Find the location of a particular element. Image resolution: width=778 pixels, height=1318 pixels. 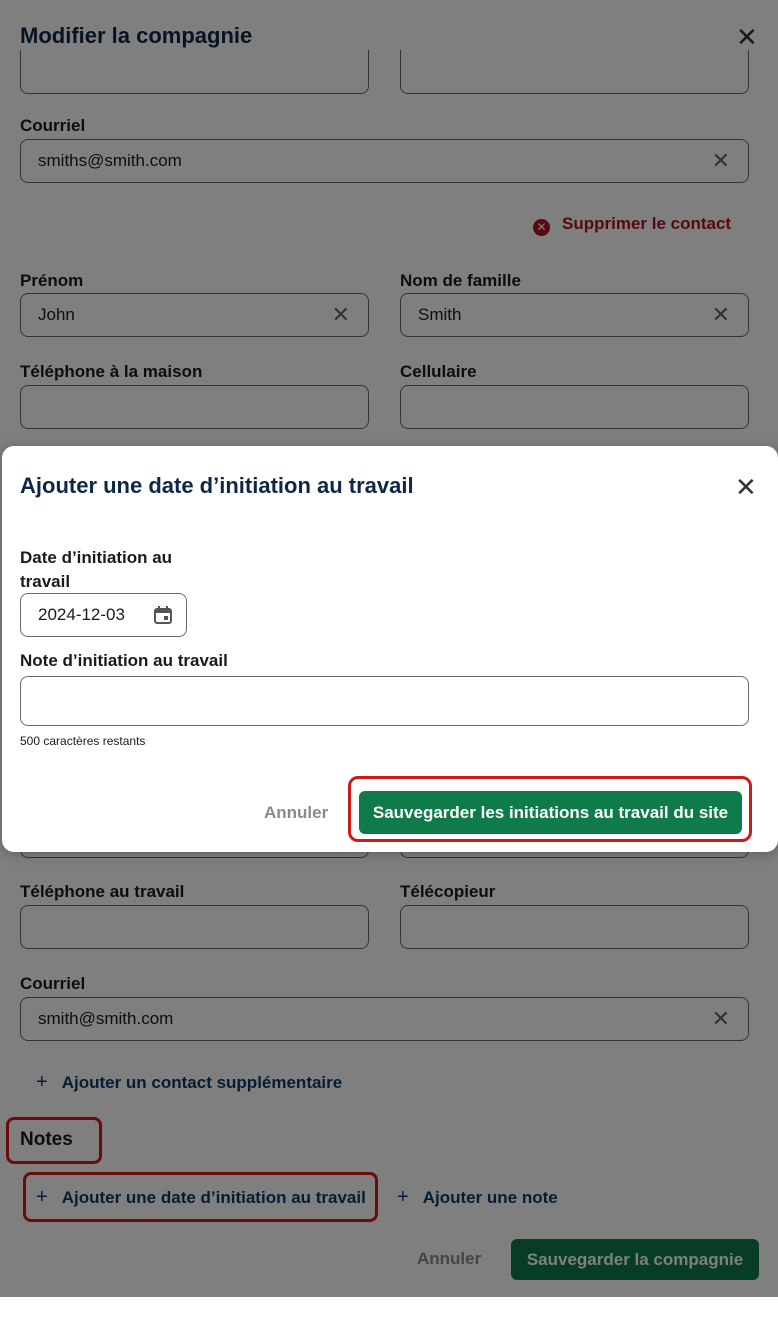

contact2-email-label: Courriel is located at coordinates (53, 983).